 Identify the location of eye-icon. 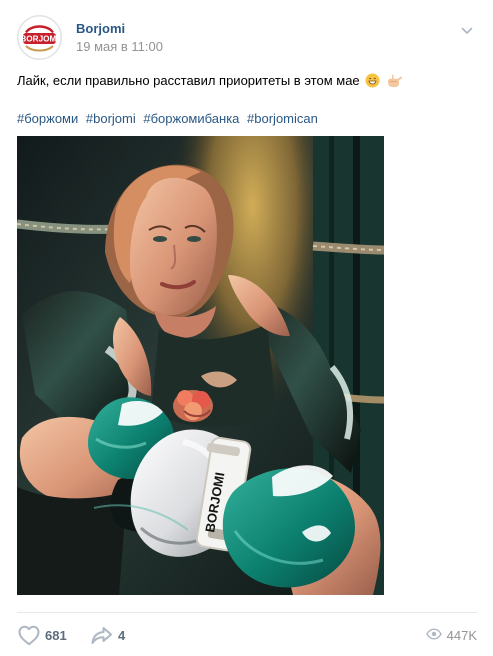
(434, 634).